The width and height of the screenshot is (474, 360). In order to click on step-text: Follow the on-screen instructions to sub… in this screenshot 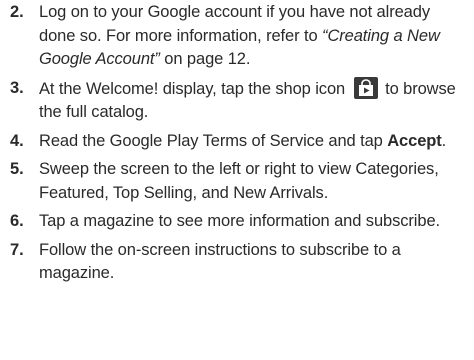, I will do `click(220, 261)`.